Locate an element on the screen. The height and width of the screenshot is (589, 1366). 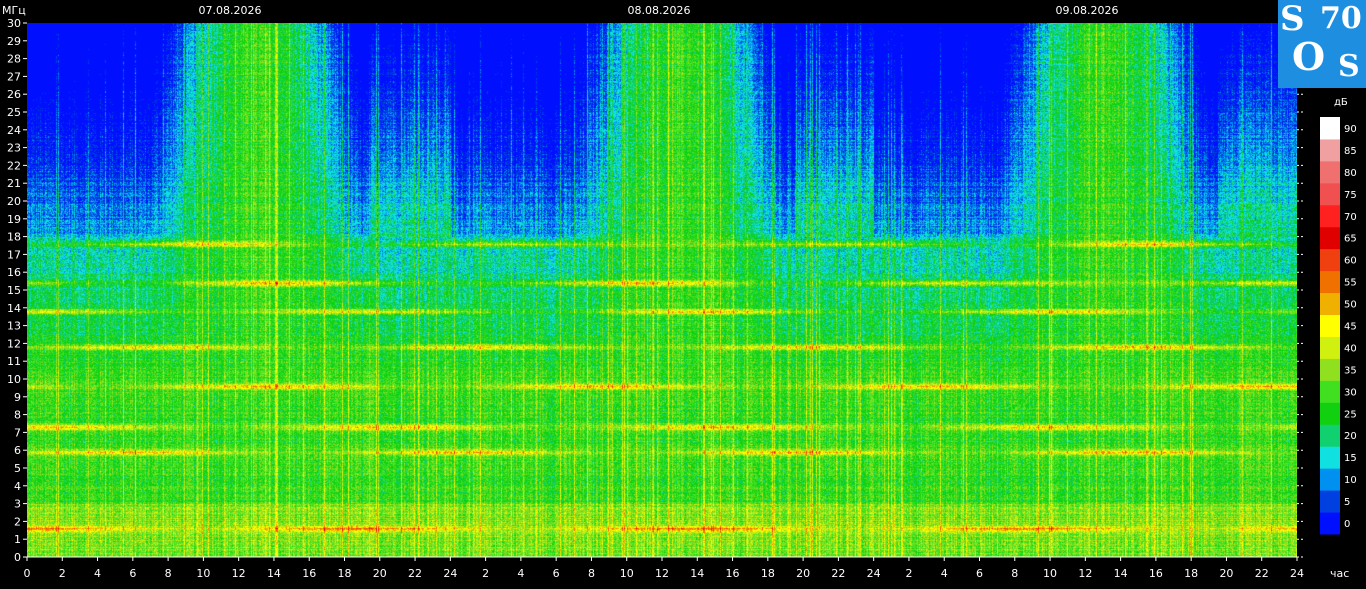
y-tick-label: 3 is located at coordinates (17, 504).